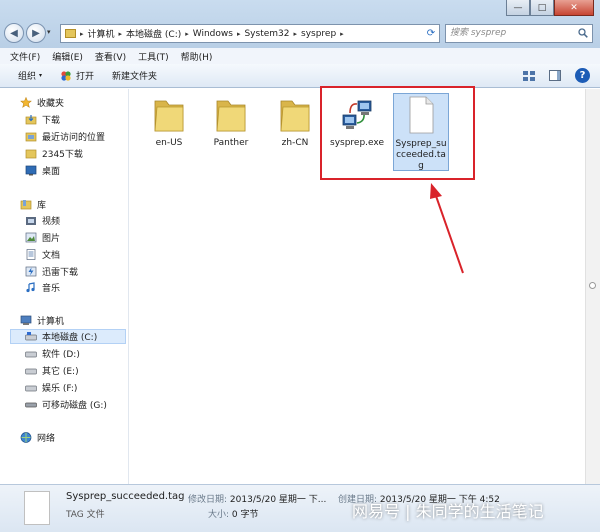 Image resolution: width=600 pixels, height=532 pixels. Describe the element at coordinates (153, 33) in the screenshot. I see `breadcrumb-drive-c: 本地磁盘 (C:)` at that location.